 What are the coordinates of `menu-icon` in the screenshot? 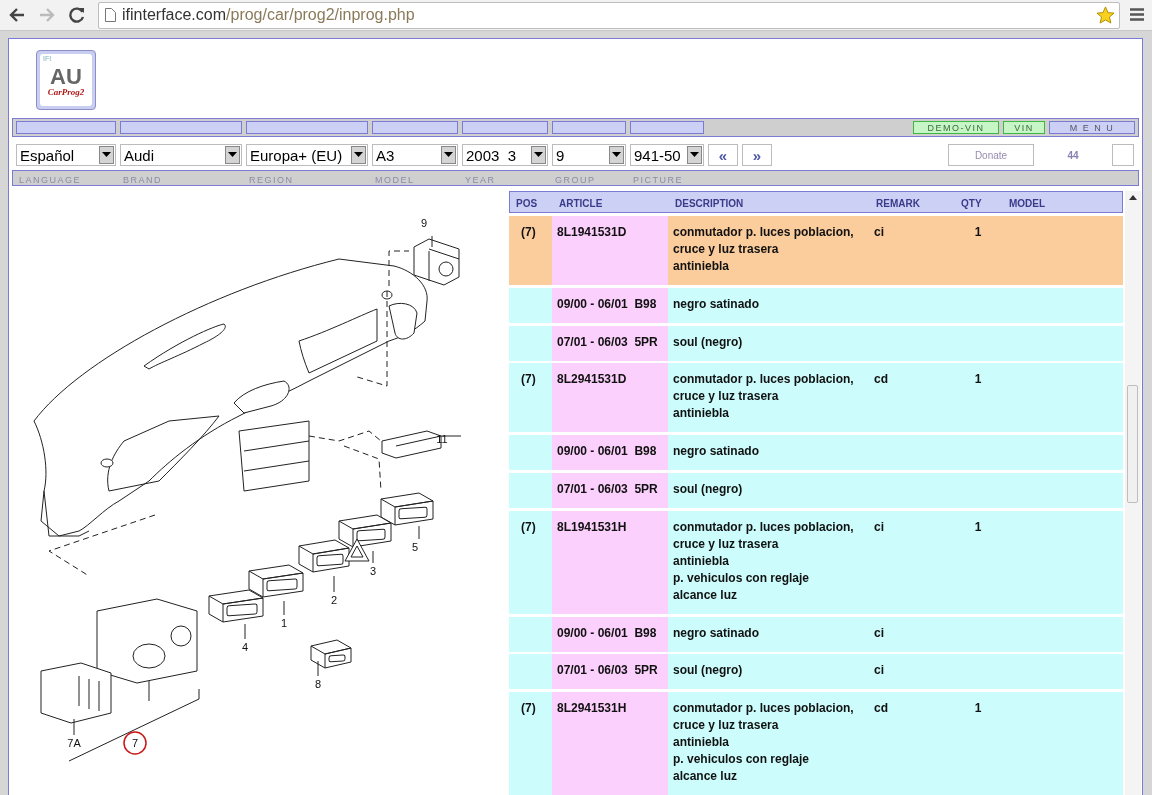 It's located at (1137, 14).